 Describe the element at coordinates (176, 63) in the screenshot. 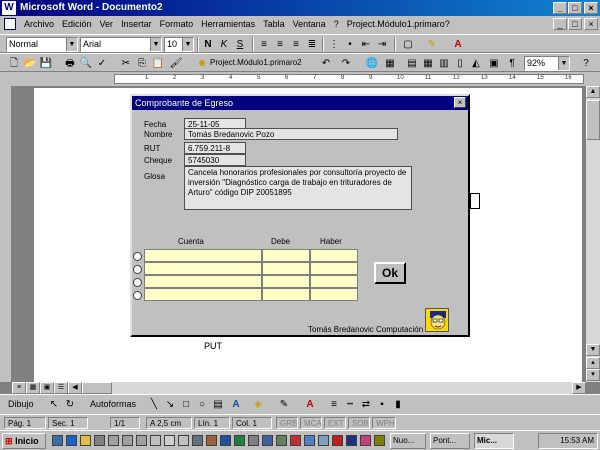

I see `format-painter-icon: 🖌` at that location.